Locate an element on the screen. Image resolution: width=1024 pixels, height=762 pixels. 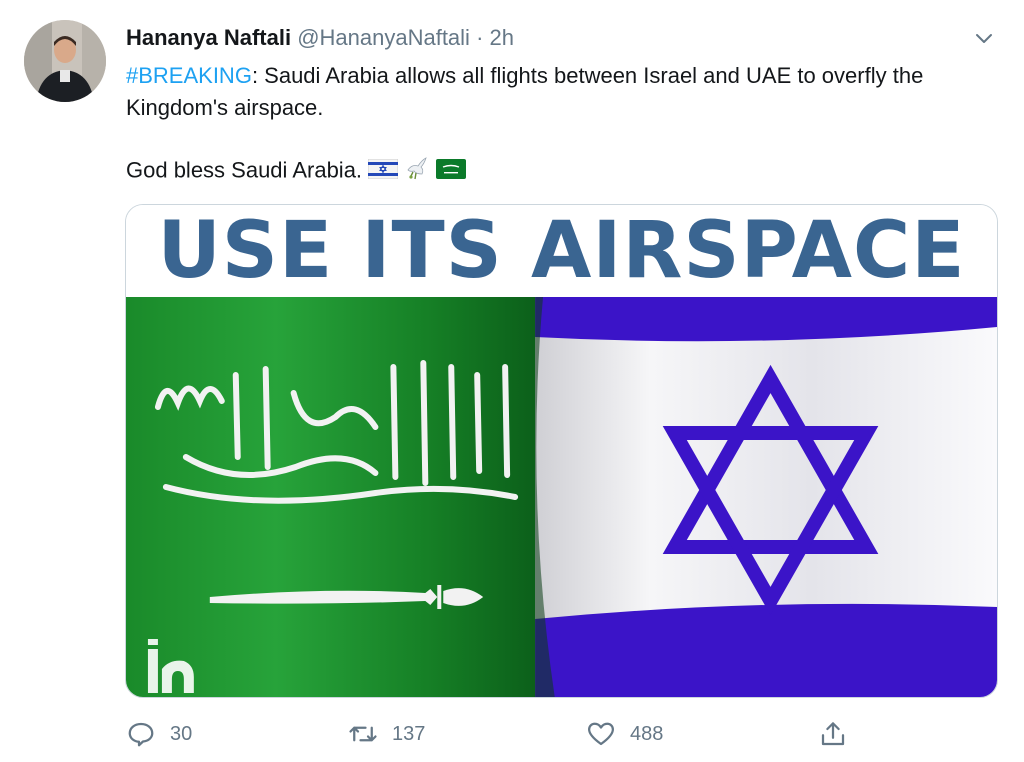
reply-icon is located at coordinates (141, 734).